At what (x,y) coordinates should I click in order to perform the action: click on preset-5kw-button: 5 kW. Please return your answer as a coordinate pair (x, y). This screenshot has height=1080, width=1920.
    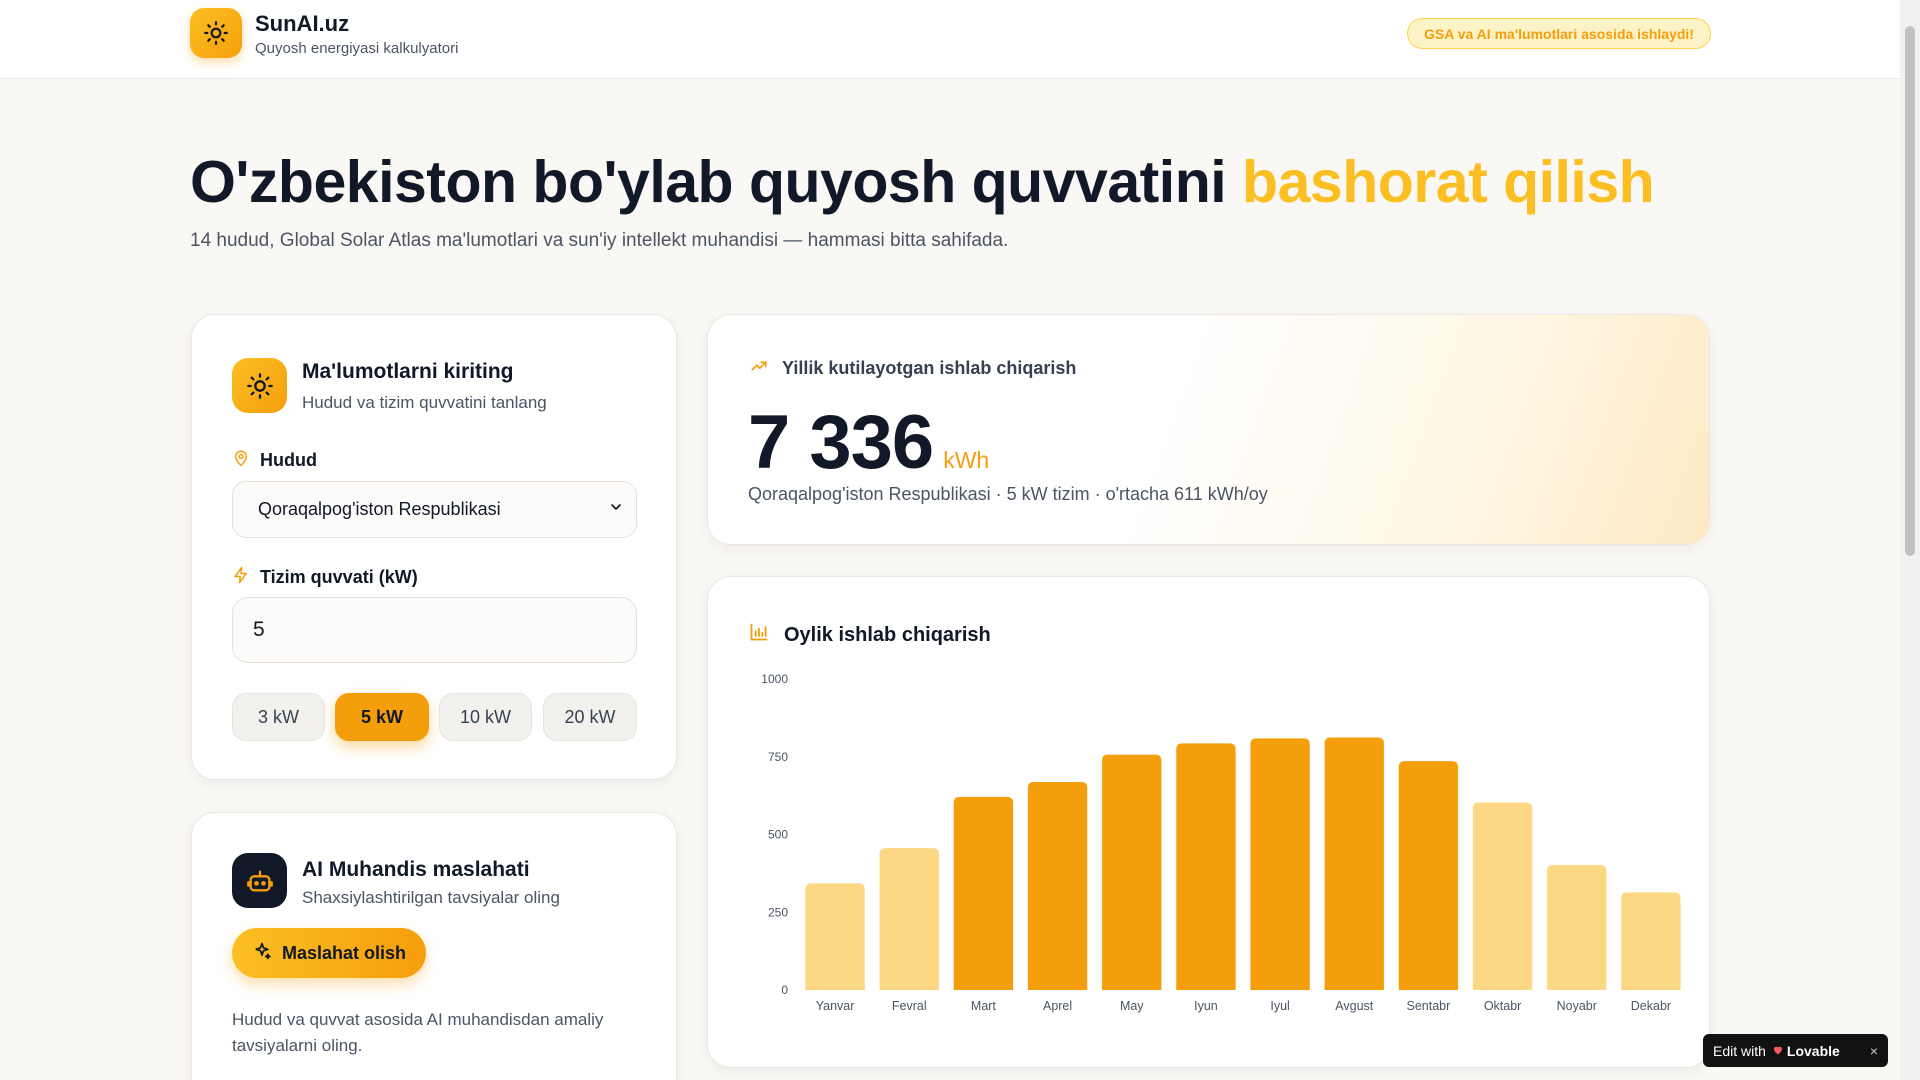
    Looking at the image, I should click on (382, 717).